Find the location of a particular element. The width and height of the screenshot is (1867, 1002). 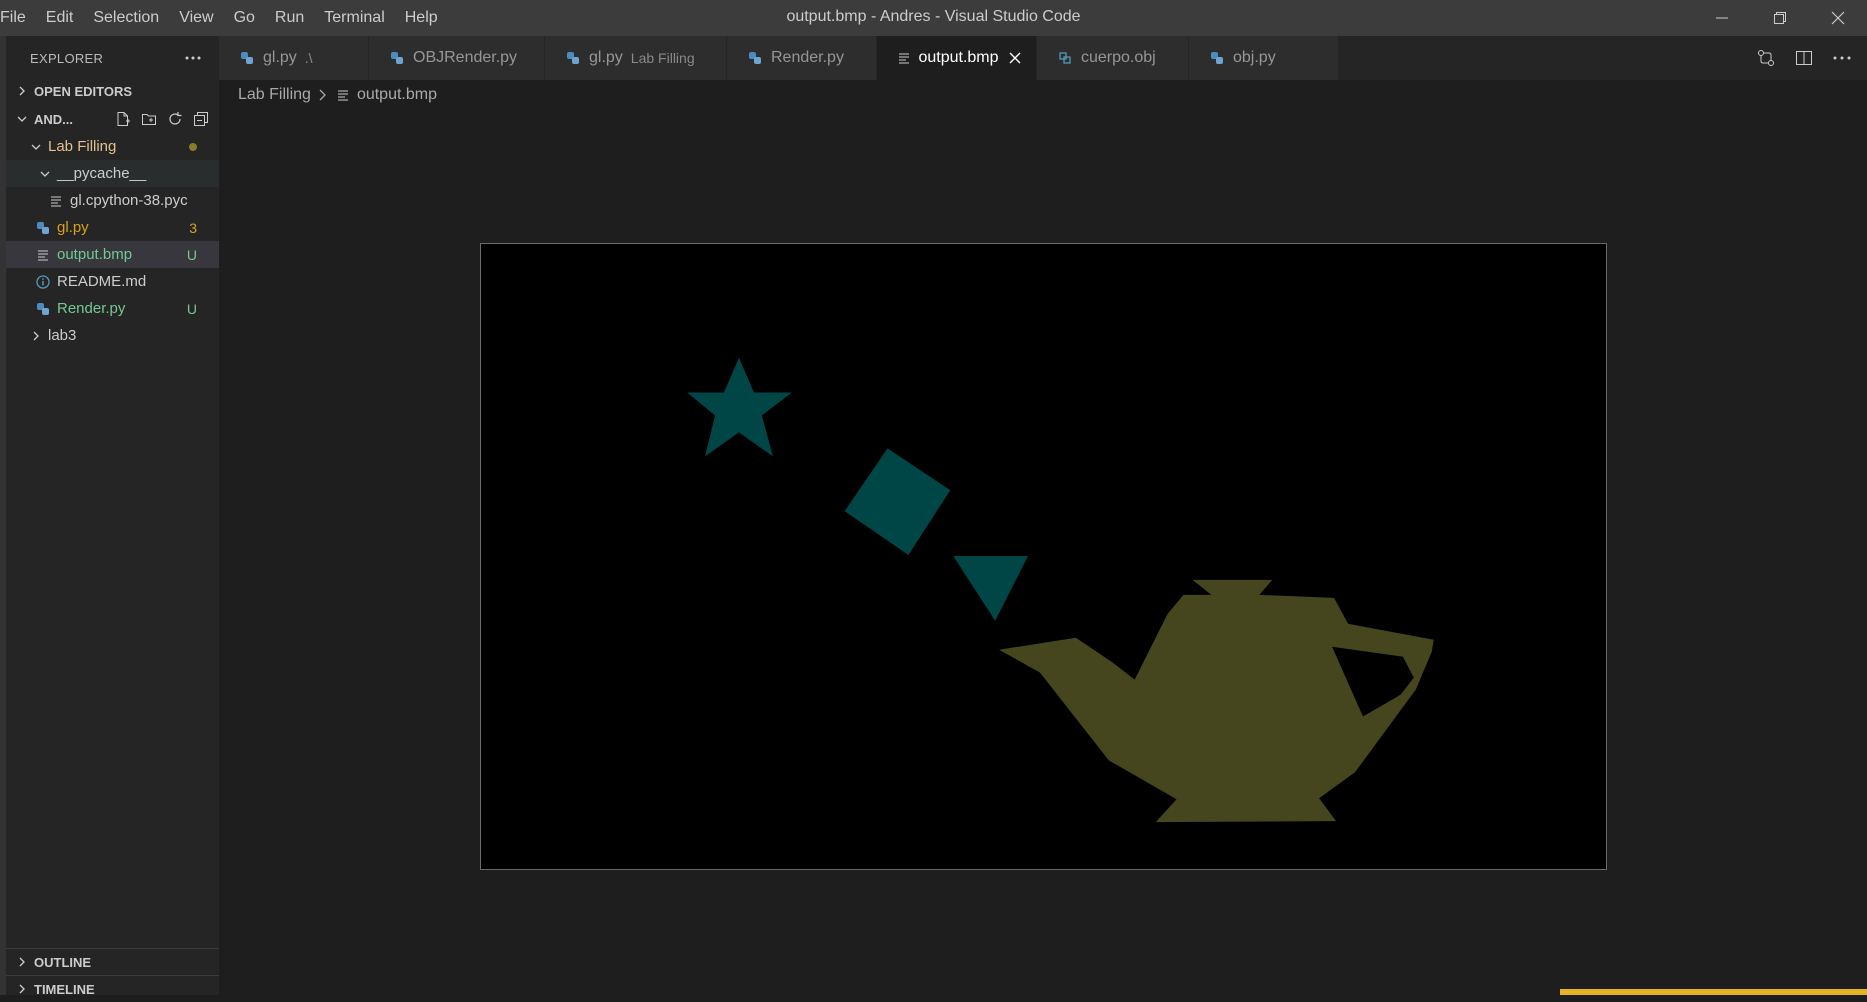

tree-item-output-bmp: output.bmp U is located at coordinates (112, 254).